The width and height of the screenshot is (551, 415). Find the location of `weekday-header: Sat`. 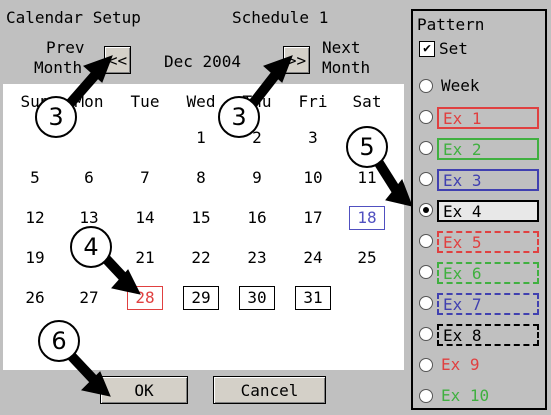

weekday-header: Sat is located at coordinates (367, 101).